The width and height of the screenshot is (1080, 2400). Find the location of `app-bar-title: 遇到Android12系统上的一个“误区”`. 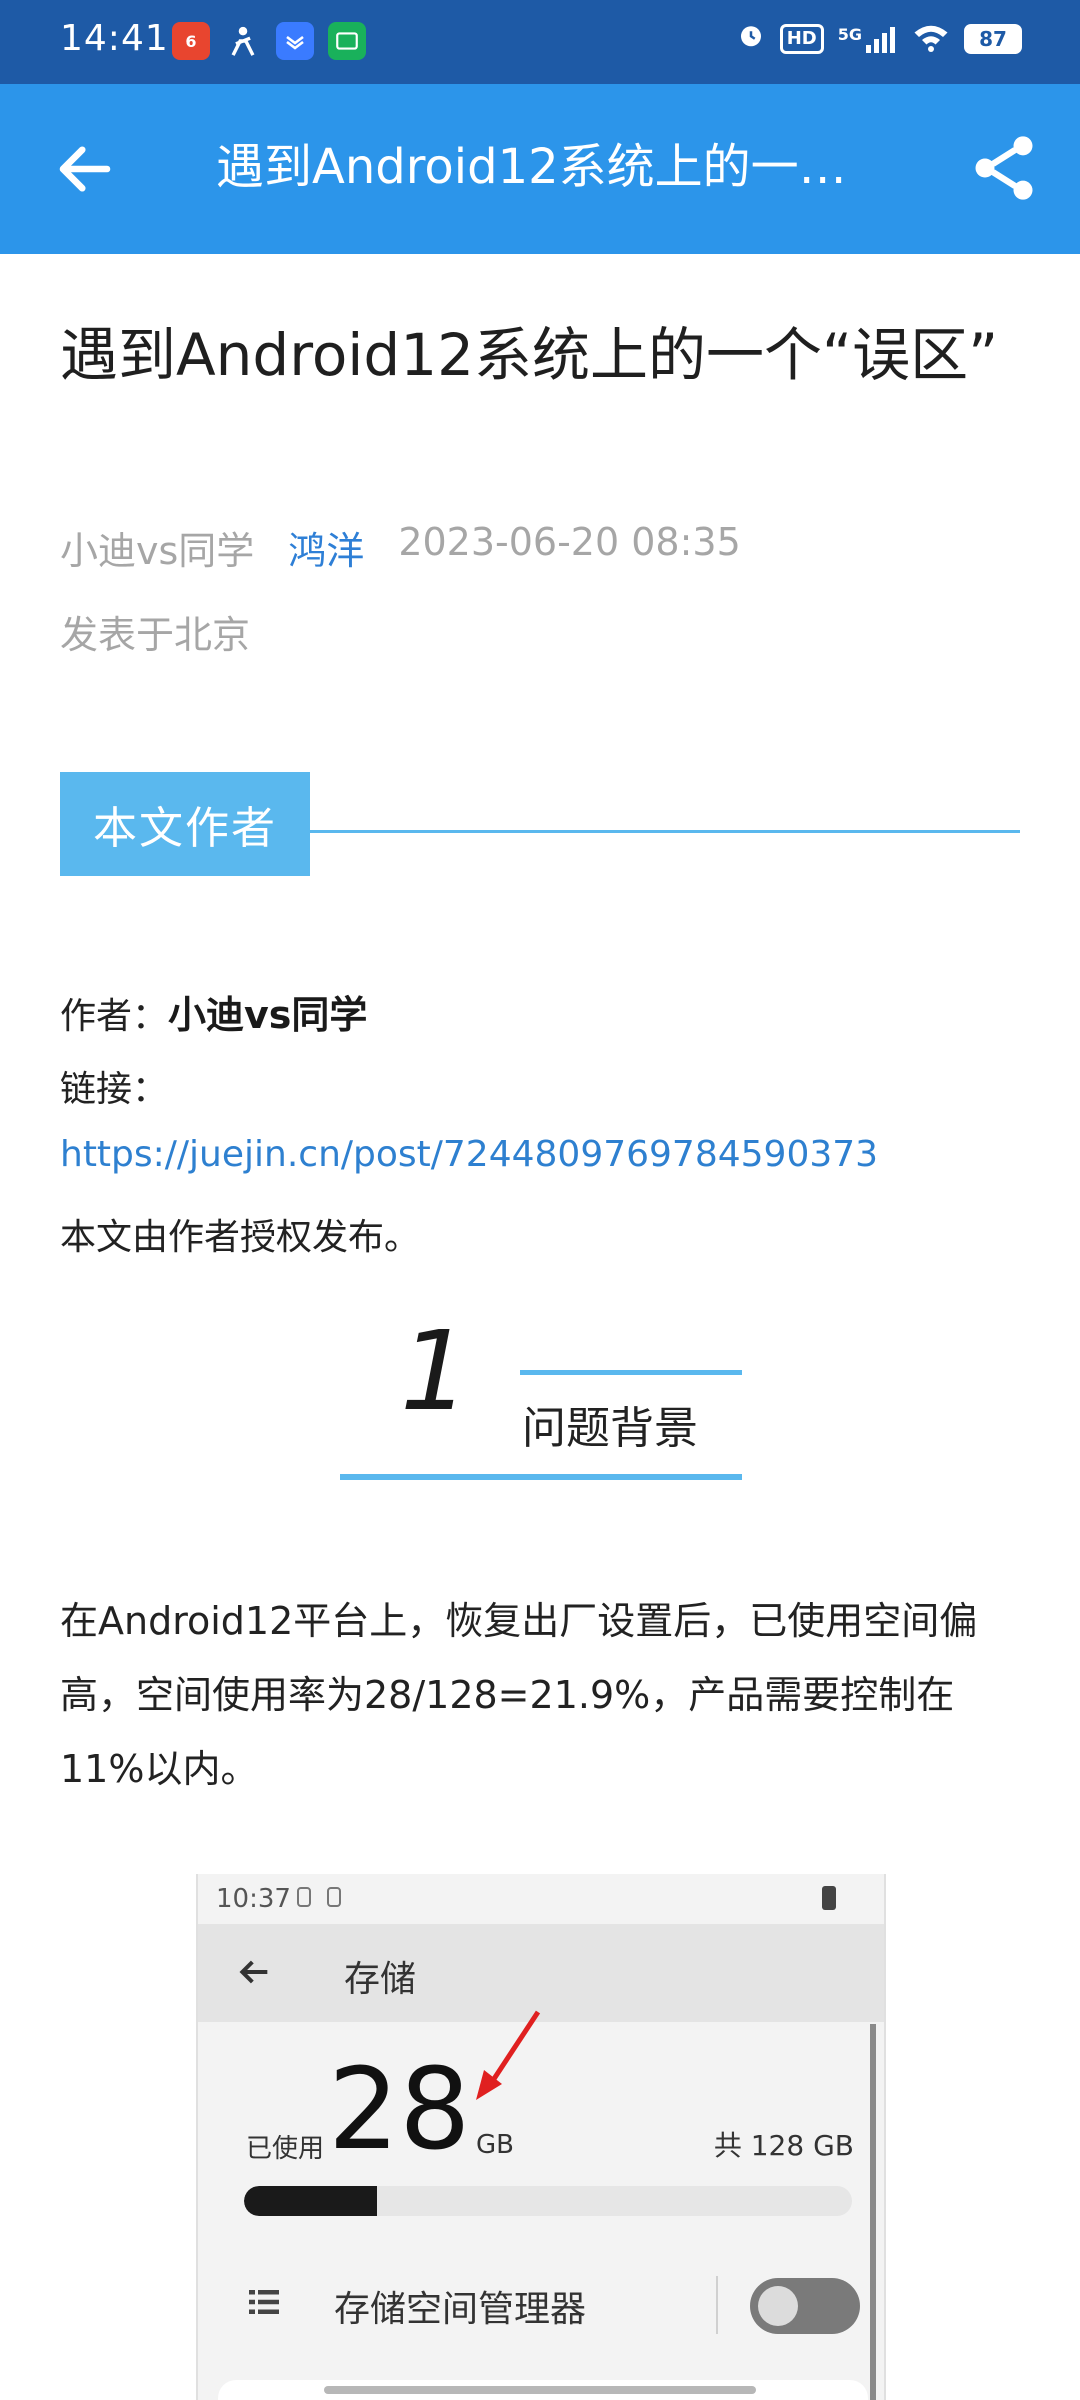

app-bar-title: 遇到Android12系统上的一个“误区” is located at coordinates (541, 167).